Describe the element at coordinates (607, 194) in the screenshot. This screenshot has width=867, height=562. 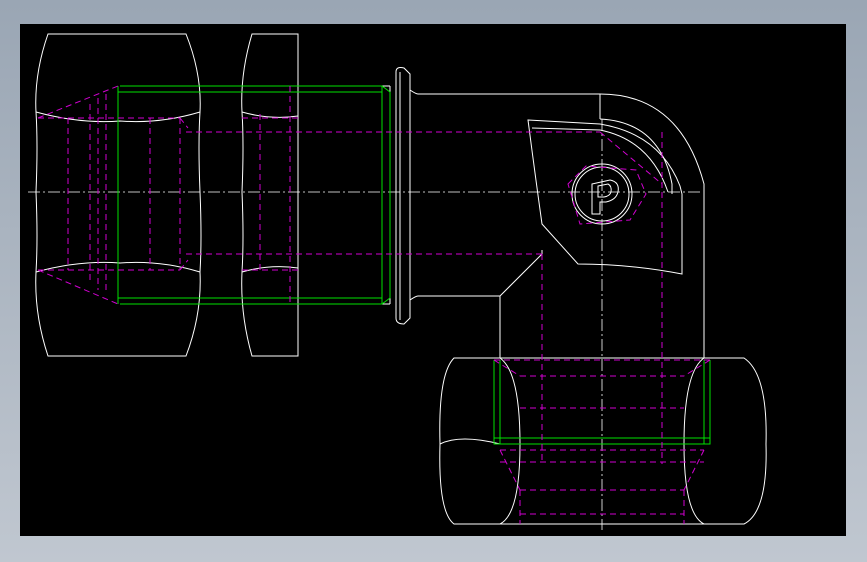
I see `brand-logo-icon` at that location.